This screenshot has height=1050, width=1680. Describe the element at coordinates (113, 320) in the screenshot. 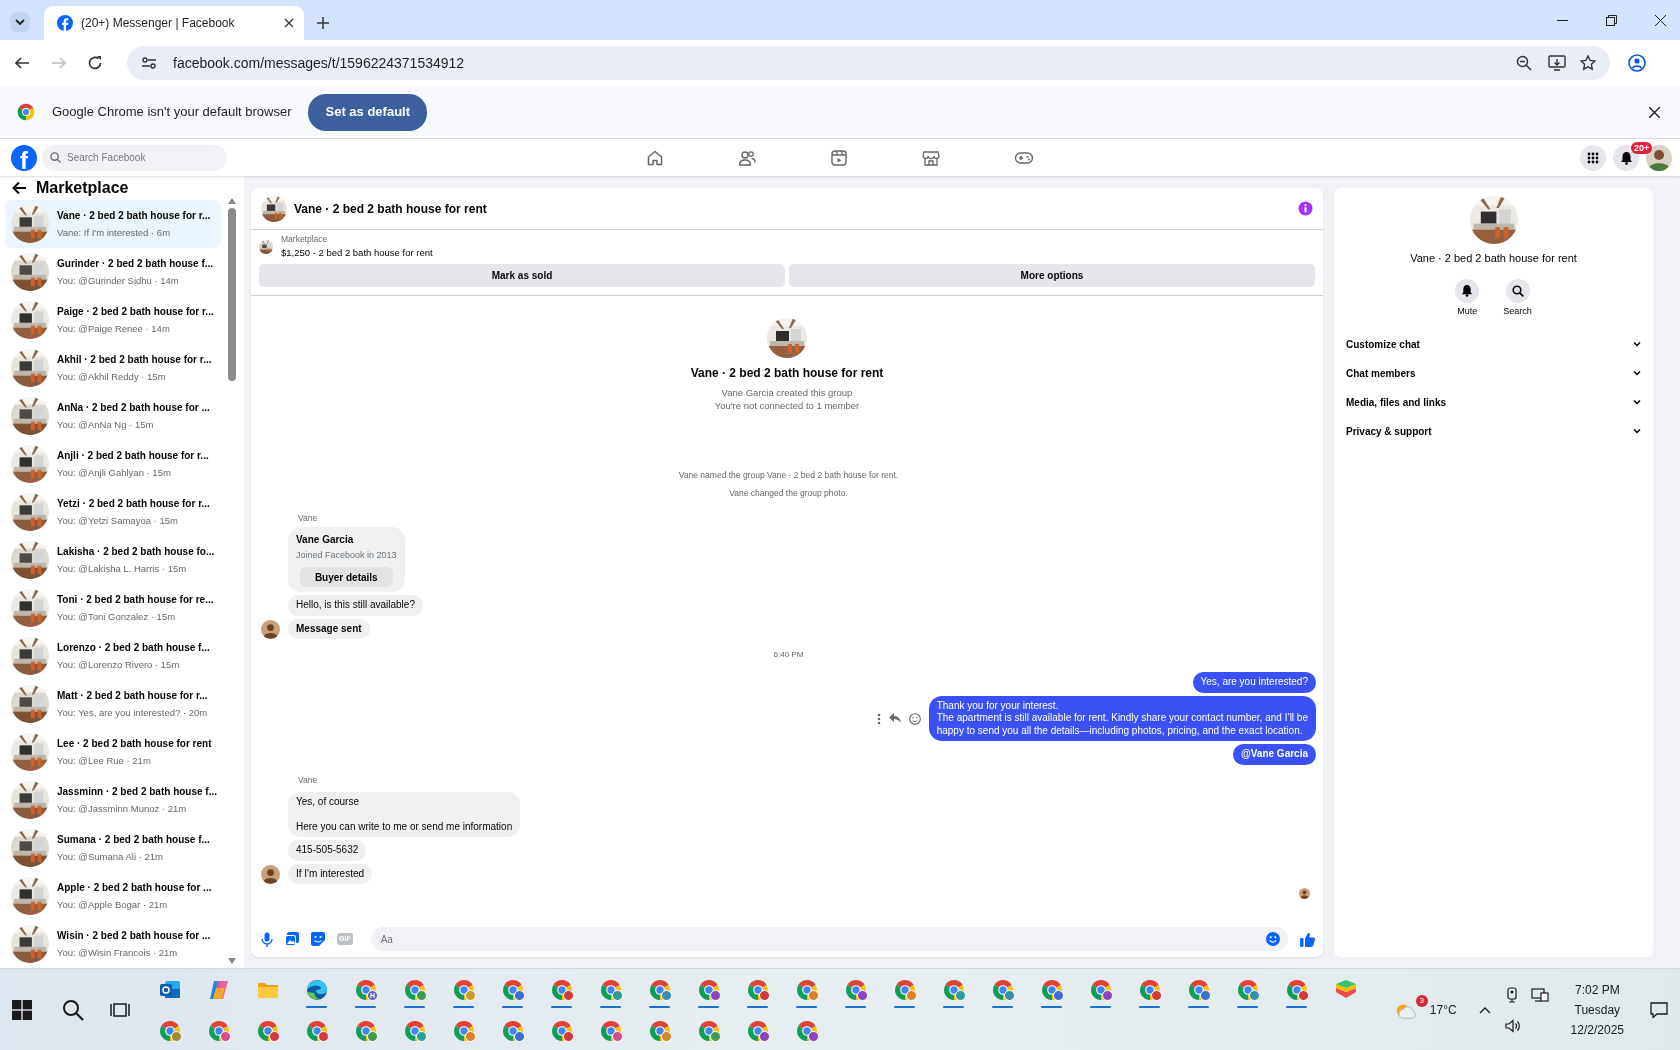

I see `conversation-item: Paige · 2 bed 2 bath house for r... You: @Paige Renee · 14m` at that location.